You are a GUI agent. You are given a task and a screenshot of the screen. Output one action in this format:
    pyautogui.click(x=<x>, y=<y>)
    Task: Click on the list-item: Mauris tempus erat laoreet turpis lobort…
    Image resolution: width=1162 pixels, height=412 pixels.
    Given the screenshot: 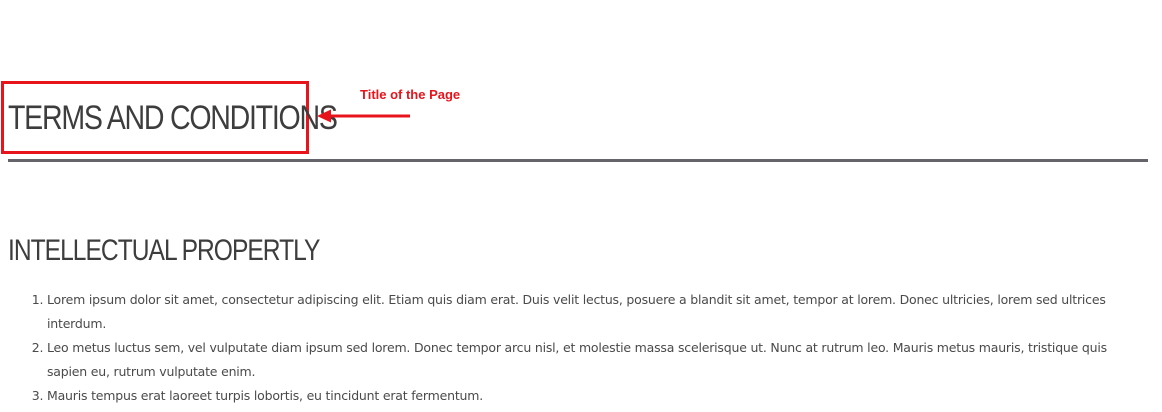 What is the action you would take?
    pyautogui.click(x=587, y=396)
    